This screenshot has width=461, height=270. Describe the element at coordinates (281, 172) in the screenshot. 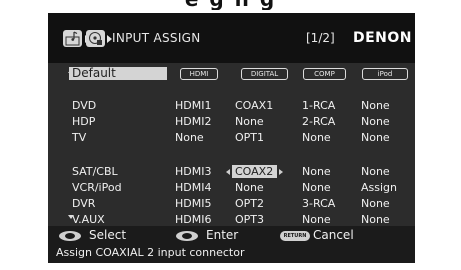

I see `select-next-arrow-icon` at that location.